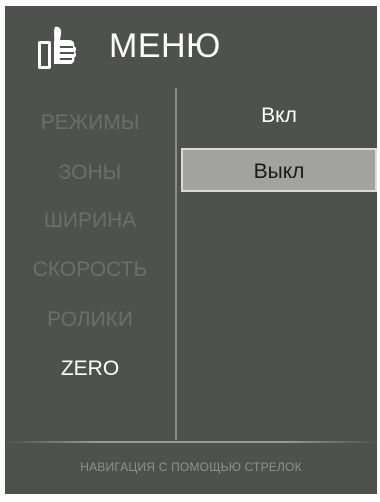 The height and width of the screenshot is (502, 380). Describe the element at coordinates (90, 123) in the screenshot. I see `menu-item-modes: РЕЖИМЫ` at that location.